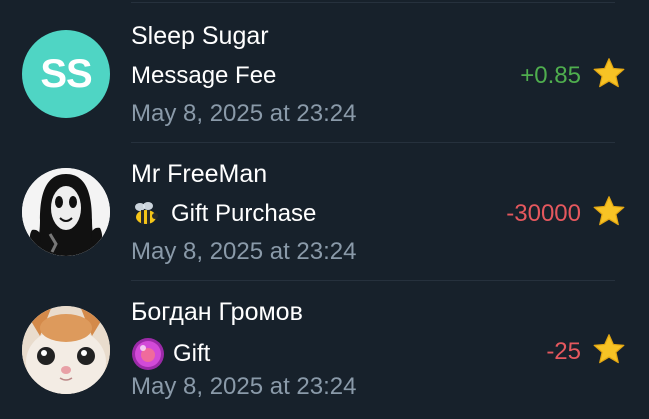 Image resolution: width=649 pixels, height=419 pixels. I want to click on kitten-photo-avatar, so click(66, 350).